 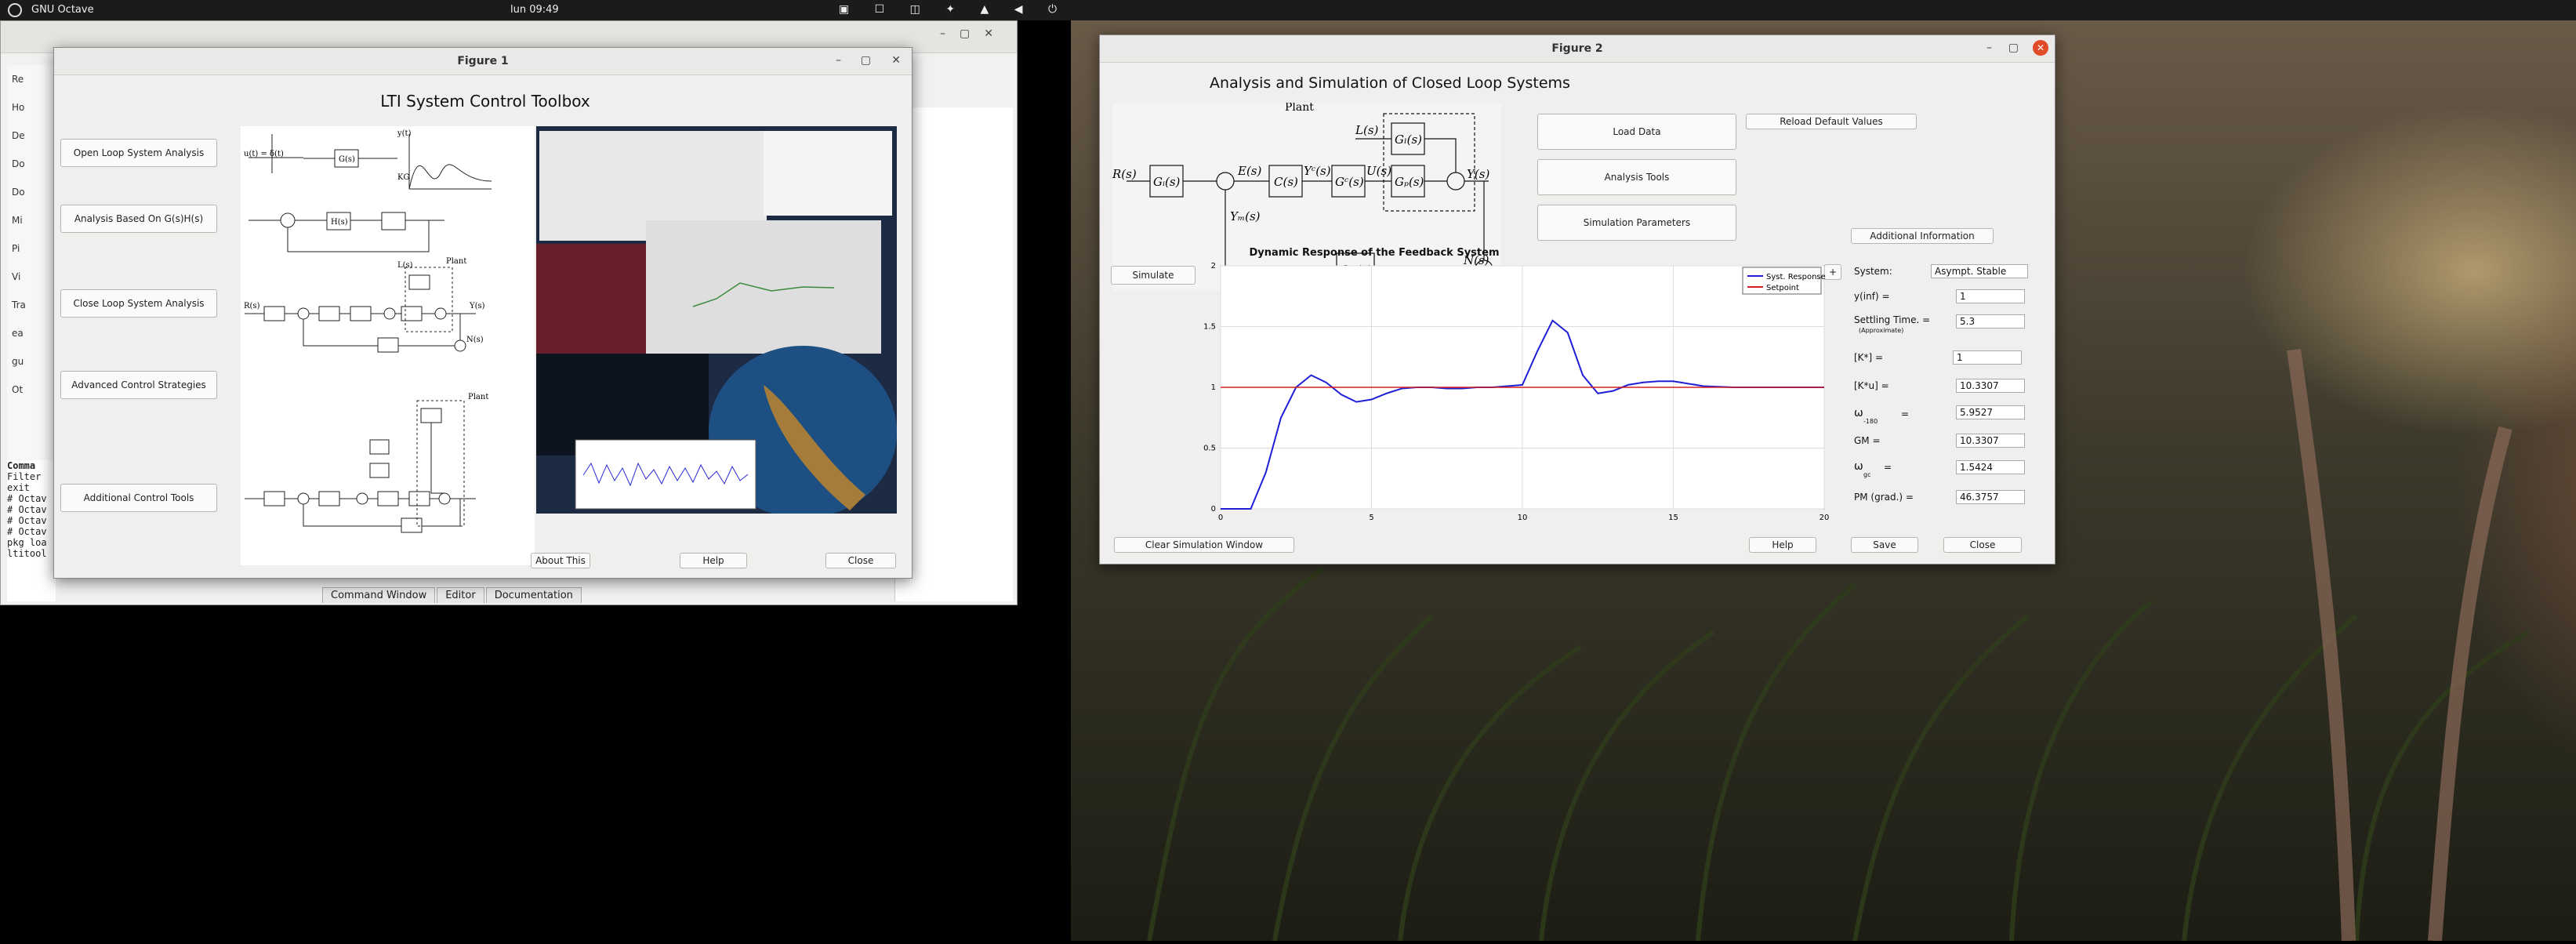 What do you see at coordinates (456, 261) in the screenshot?
I see `plant-label: Plant` at bounding box center [456, 261].